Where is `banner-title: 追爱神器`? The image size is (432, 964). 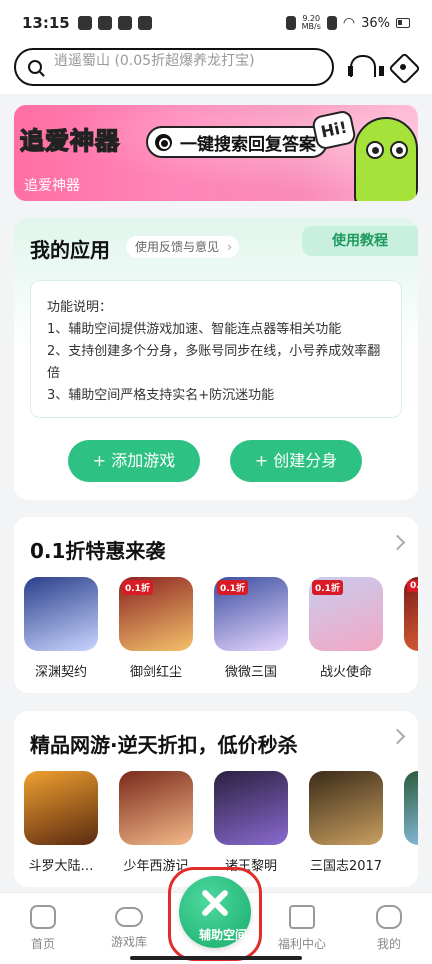 banner-title: 追爱神器 is located at coordinates (69, 141).